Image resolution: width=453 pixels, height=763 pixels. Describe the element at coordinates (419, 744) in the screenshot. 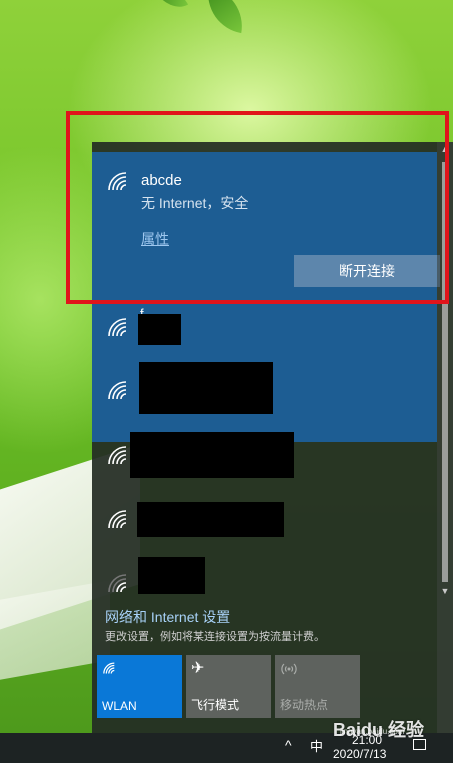

I see `notification-center-icon` at that location.